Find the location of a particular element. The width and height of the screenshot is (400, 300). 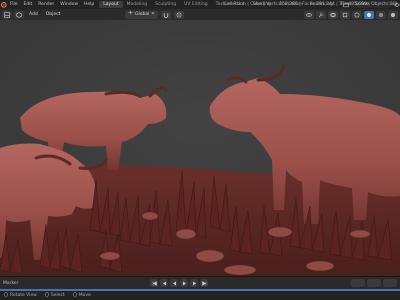

tab-layout: Layout is located at coordinates (111, 4).